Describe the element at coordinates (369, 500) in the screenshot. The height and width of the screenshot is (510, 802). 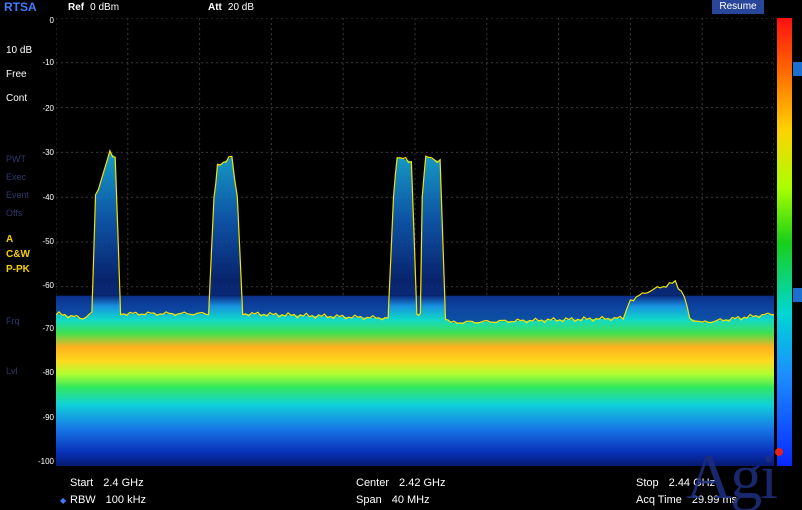
I see `span-label: Span` at that location.